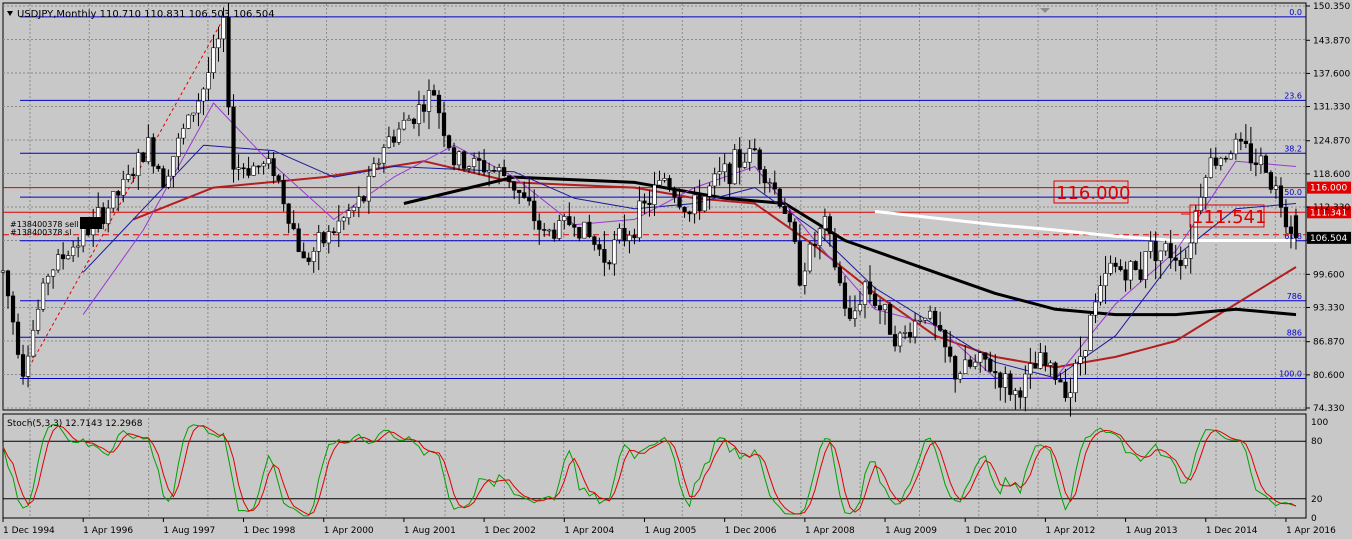 This screenshot has width=1352, height=539. I want to click on stoch-tick-label: 20, so click(1317, 500).